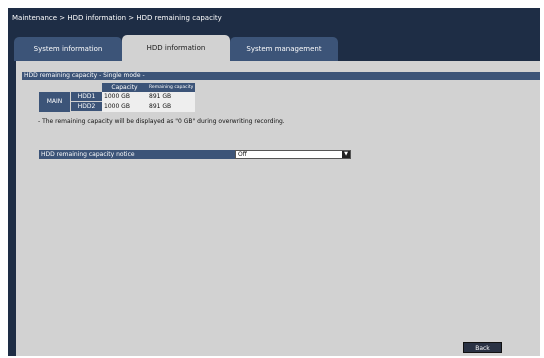  What do you see at coordinates (176, 48) in the screenshot?
I see `tab-hdd-information: HDD information` at bounding box center [176, 48].